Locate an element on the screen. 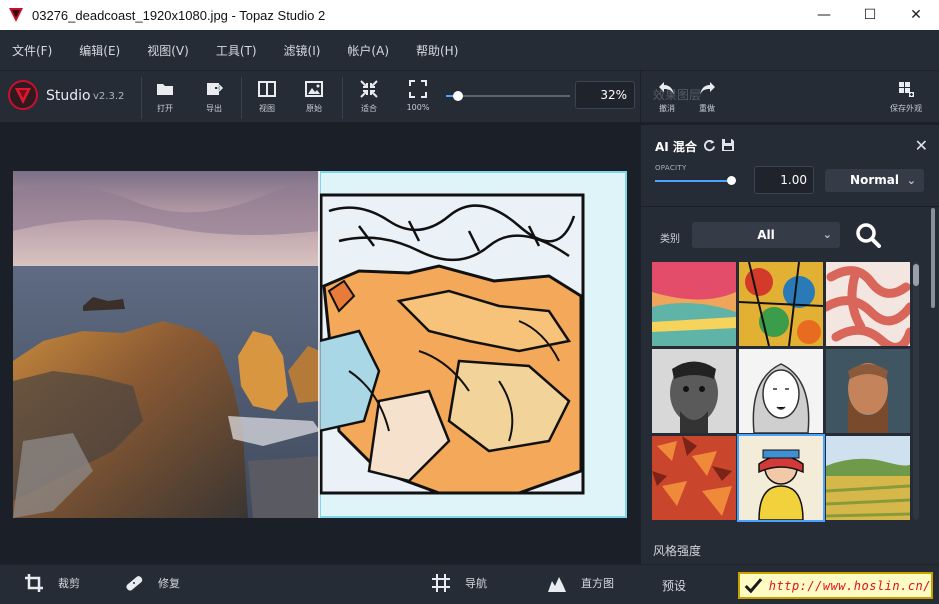 The width and height of the screenshot is (939, 604). redo-label: 重做 is located at coordinates (707, 108).